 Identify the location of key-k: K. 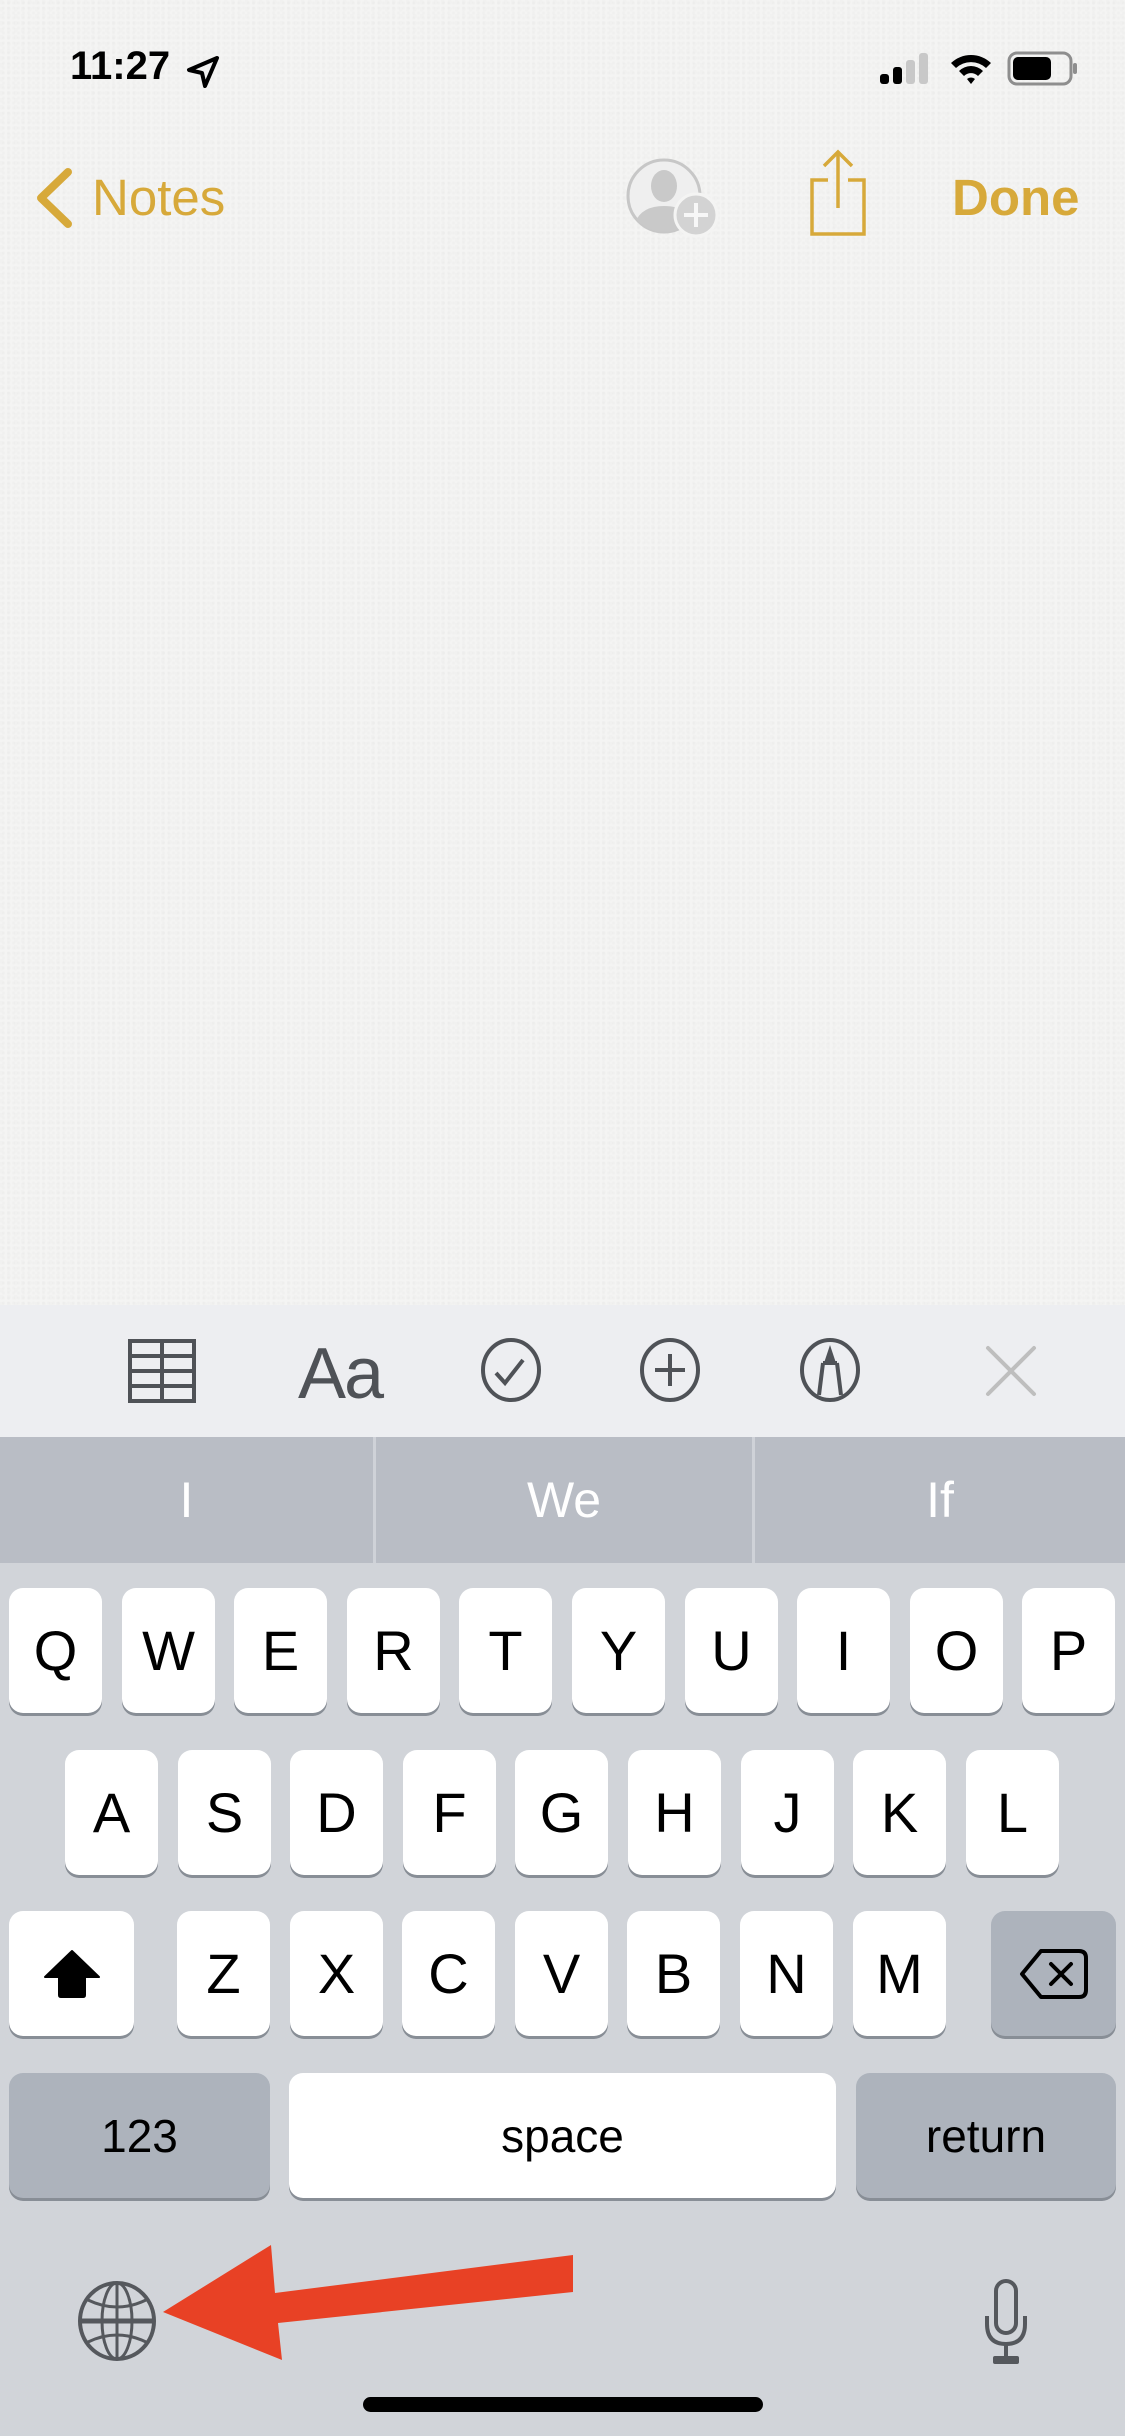
(899, 1812).